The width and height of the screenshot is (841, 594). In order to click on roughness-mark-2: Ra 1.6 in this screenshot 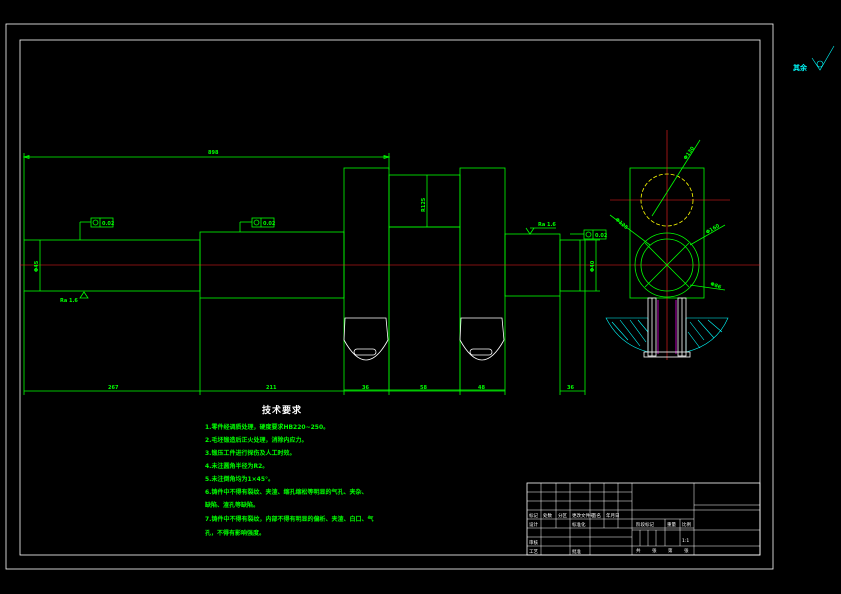, I will do `click(540, 228)`.